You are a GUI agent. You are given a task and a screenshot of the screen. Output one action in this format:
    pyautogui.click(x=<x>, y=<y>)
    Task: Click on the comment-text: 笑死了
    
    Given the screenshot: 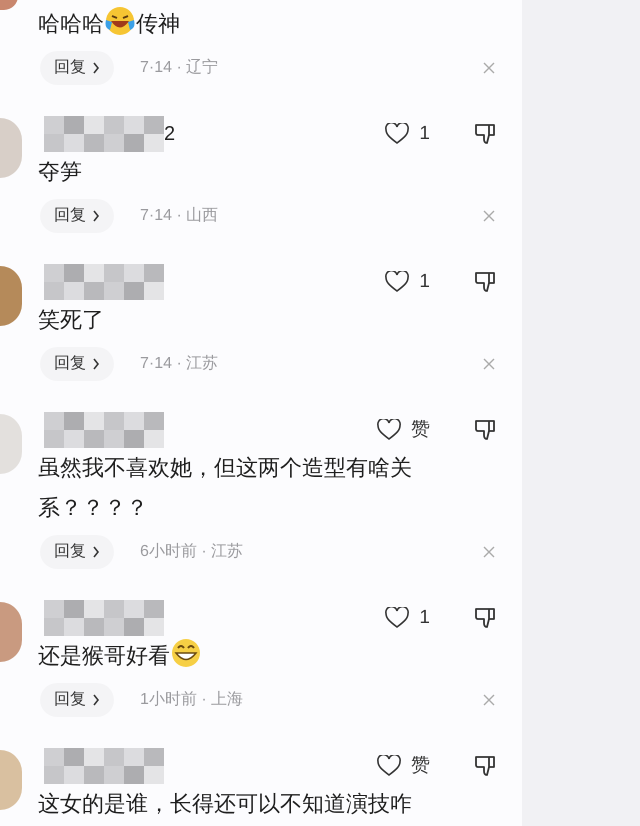 What is the action you would take?
    pyautogui.click(x=71, y=320)
    